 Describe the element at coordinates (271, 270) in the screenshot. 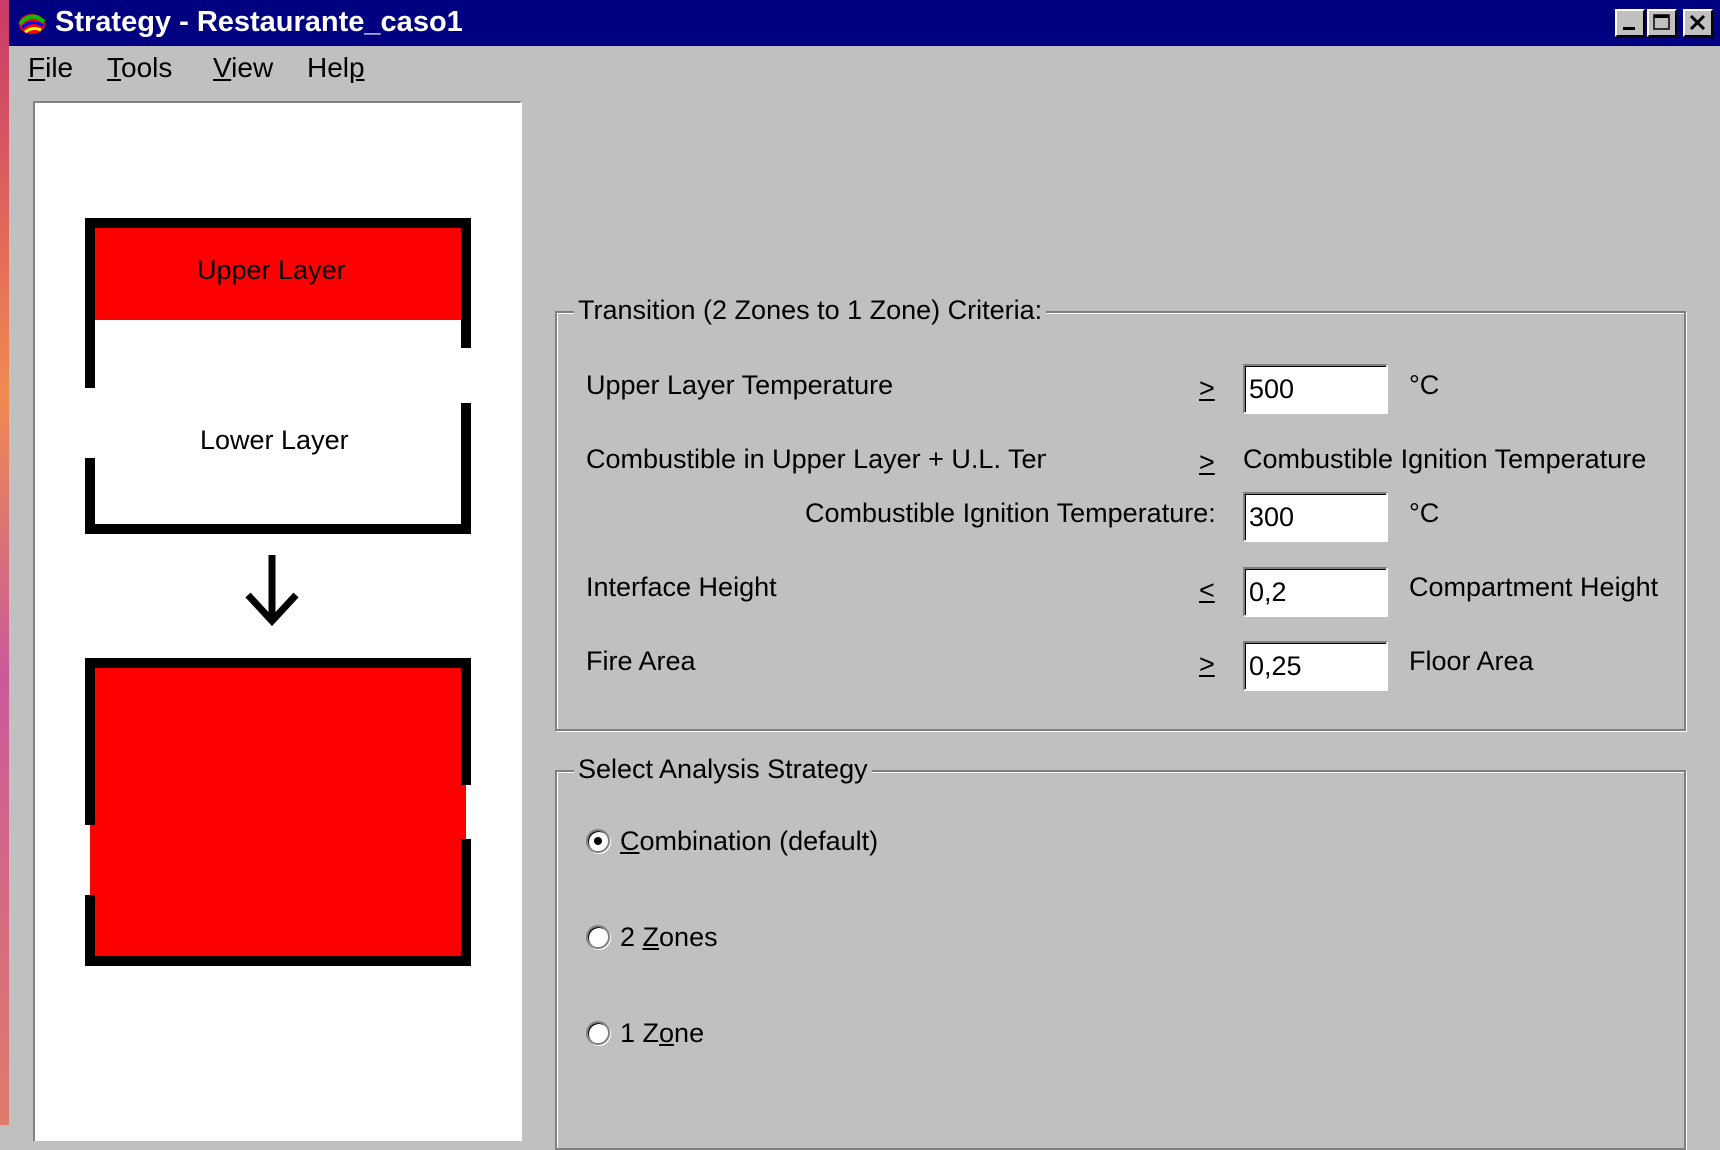

I see `upper-layer-label: Upper Layer` at that location.